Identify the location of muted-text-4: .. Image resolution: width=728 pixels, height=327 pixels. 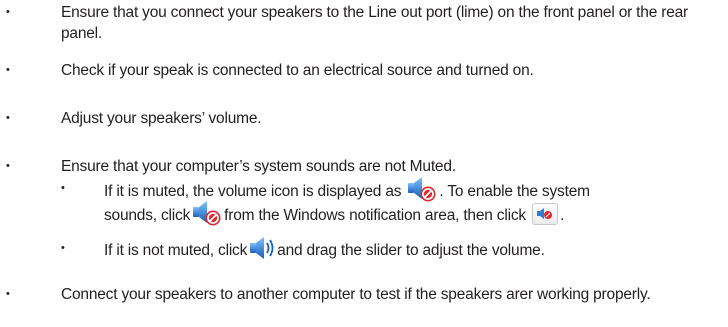
(562, 216).